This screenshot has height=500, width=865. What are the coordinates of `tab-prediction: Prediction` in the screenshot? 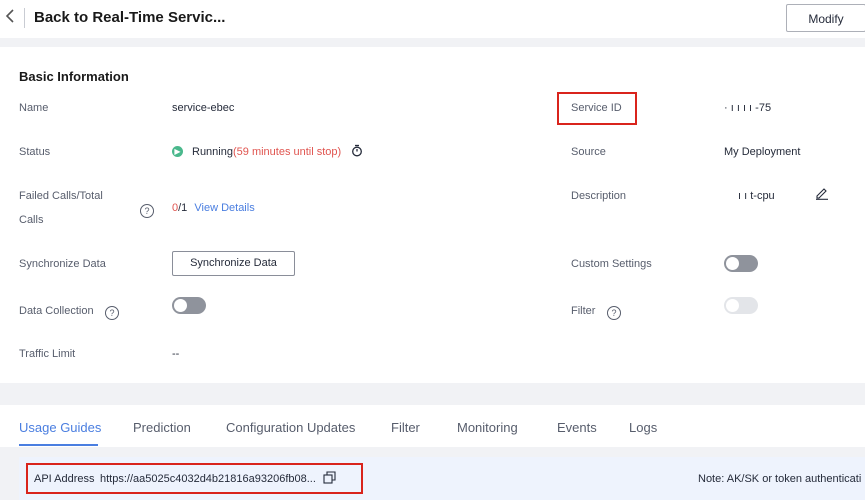 It's located at (162, 427).